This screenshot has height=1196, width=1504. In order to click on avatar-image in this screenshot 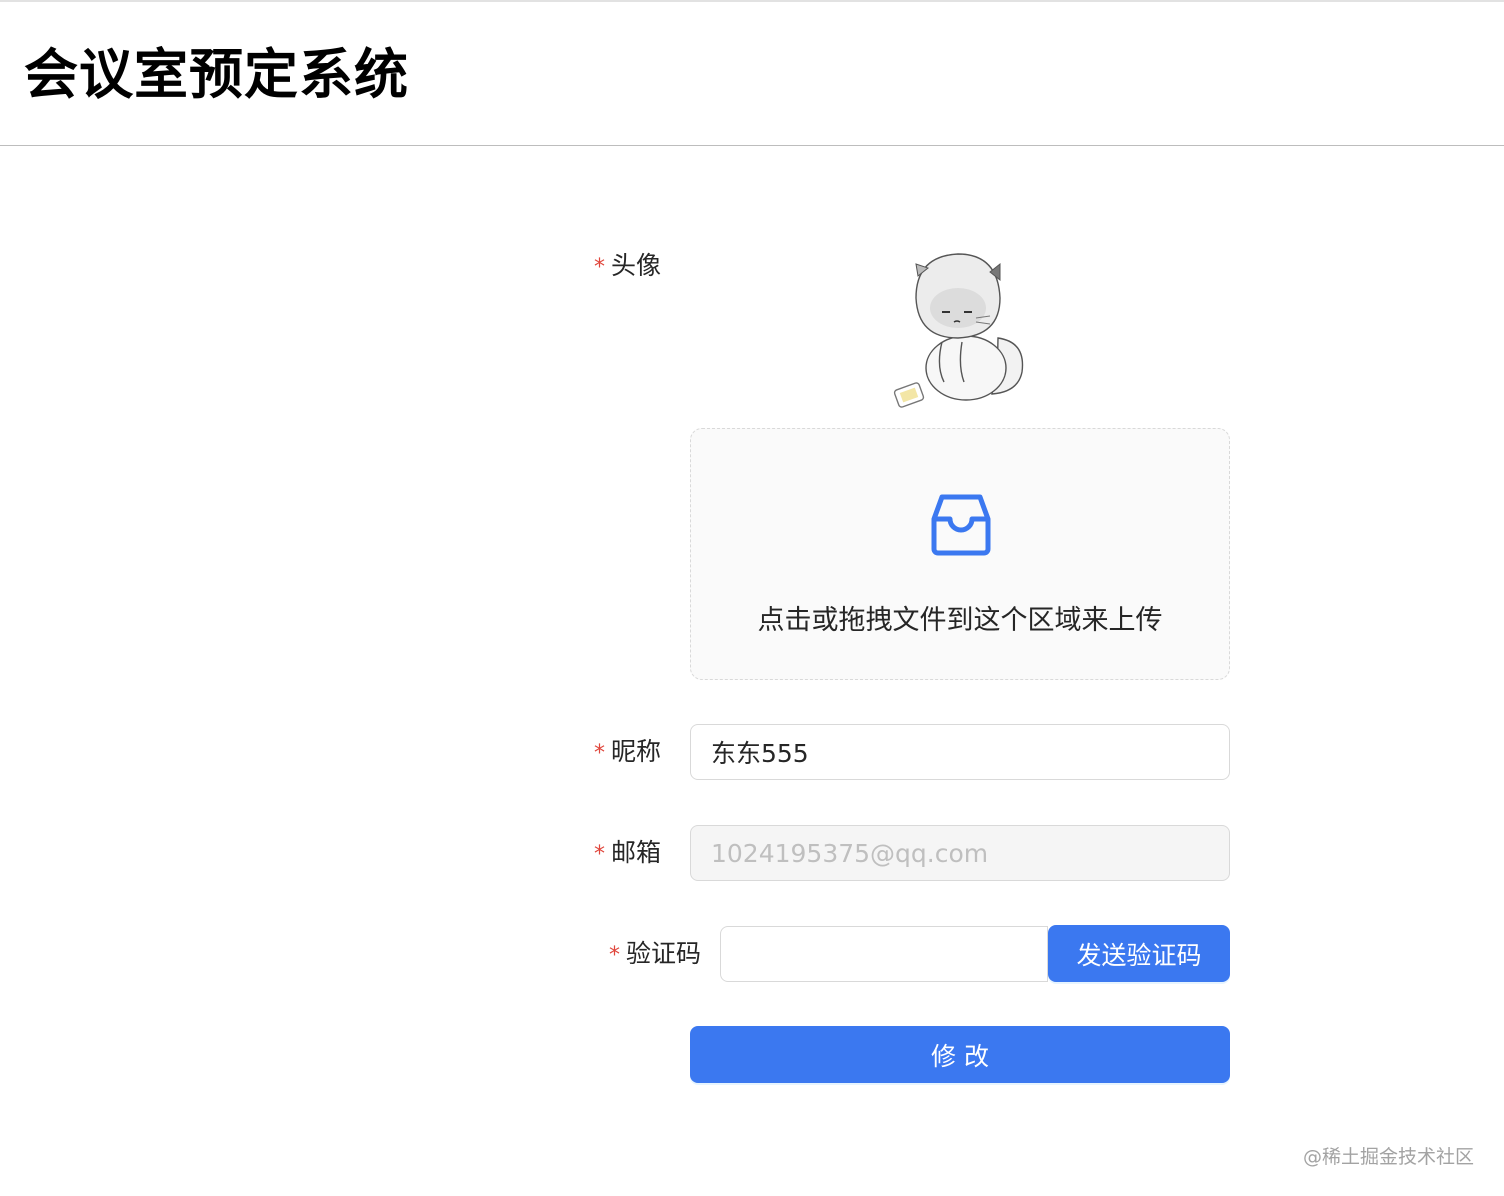, I will do `click(958, 330)`.